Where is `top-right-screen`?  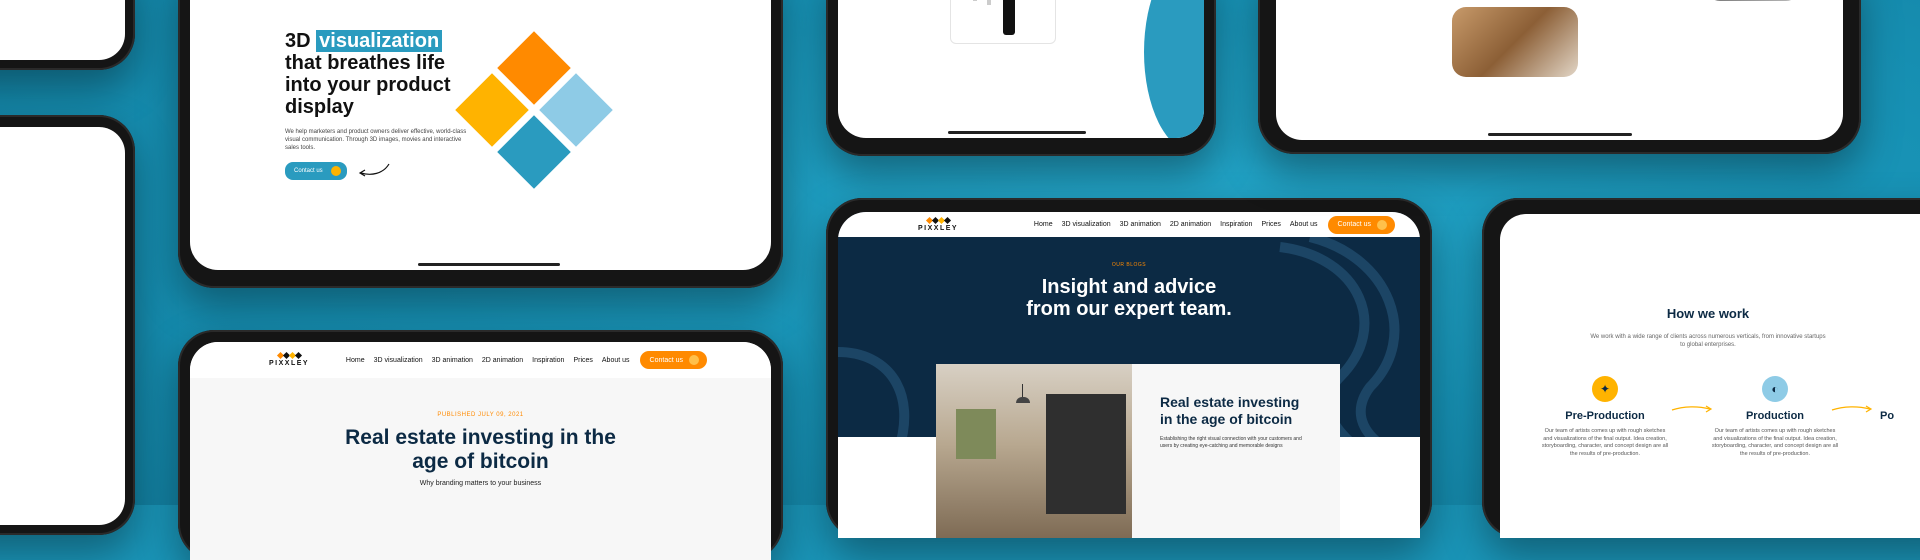
top-right-screen is located at coordinates (1559, 70).